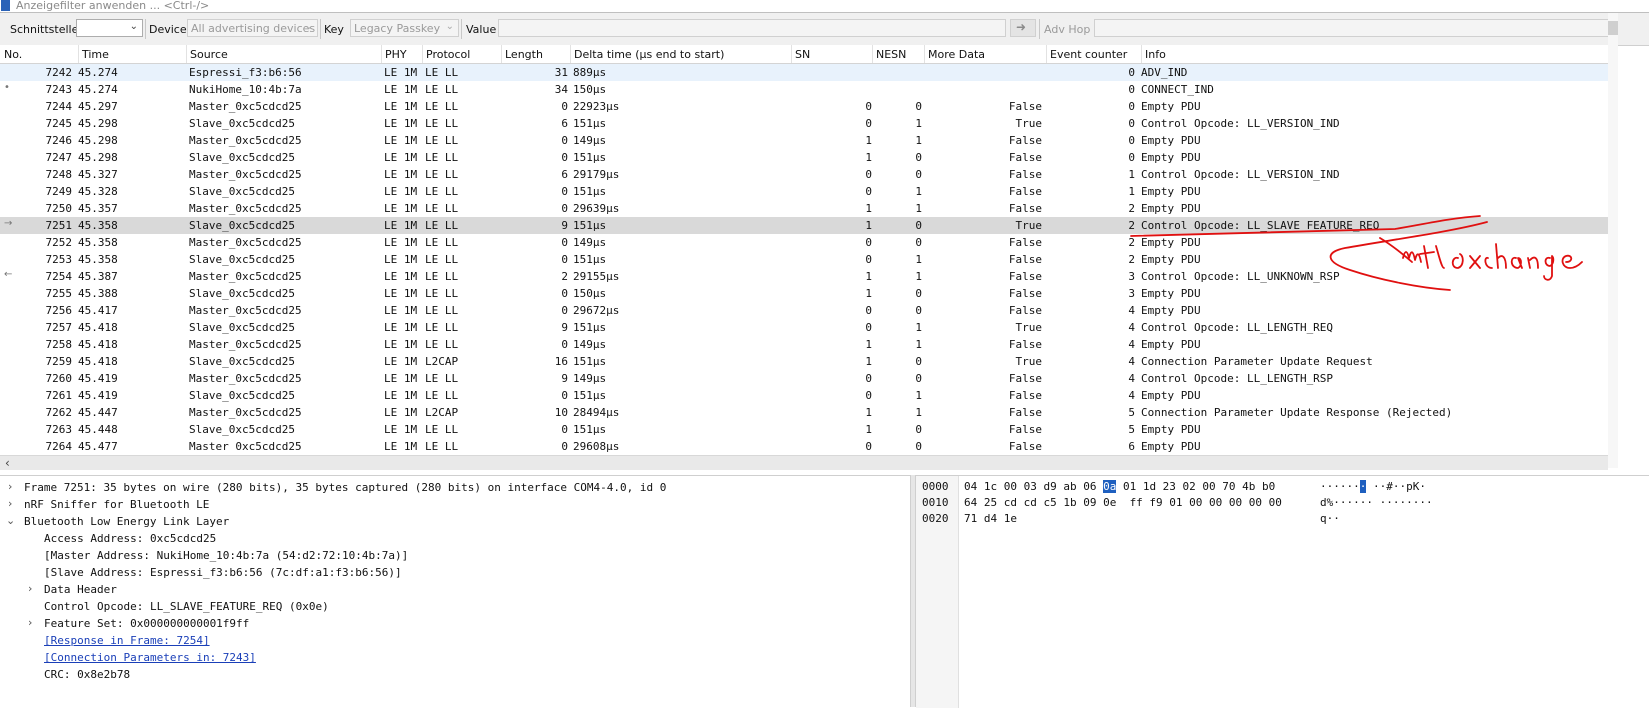 Image resolution: width=1649 pixels, height=708 pixels. Describe the element at coordinates (1240, 276) in the screenshot. I see `cell-info: Control Opcode: LL_UNKNOWN_RSP` at that location.